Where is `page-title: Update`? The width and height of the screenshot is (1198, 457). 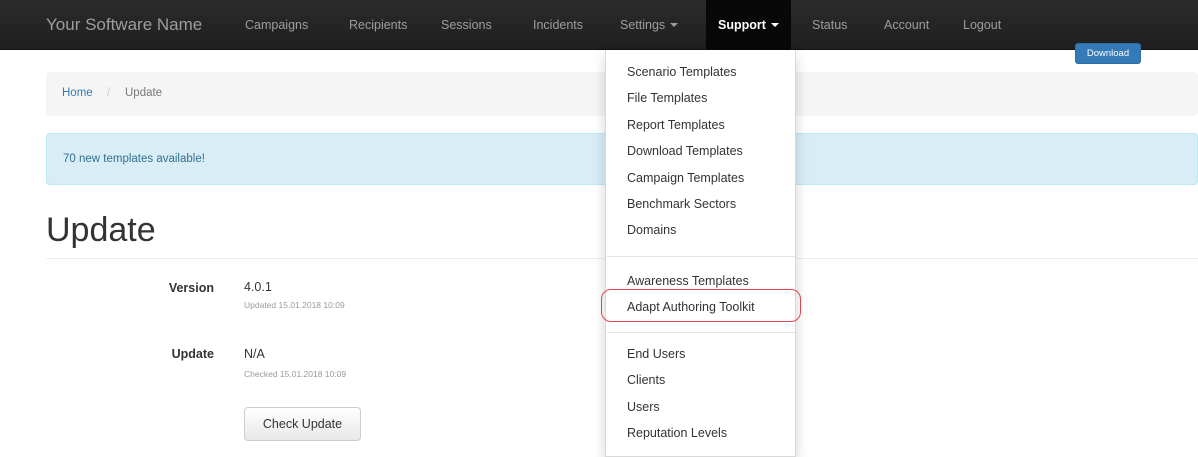 page-title: Update is located at coordinates (101, 230).